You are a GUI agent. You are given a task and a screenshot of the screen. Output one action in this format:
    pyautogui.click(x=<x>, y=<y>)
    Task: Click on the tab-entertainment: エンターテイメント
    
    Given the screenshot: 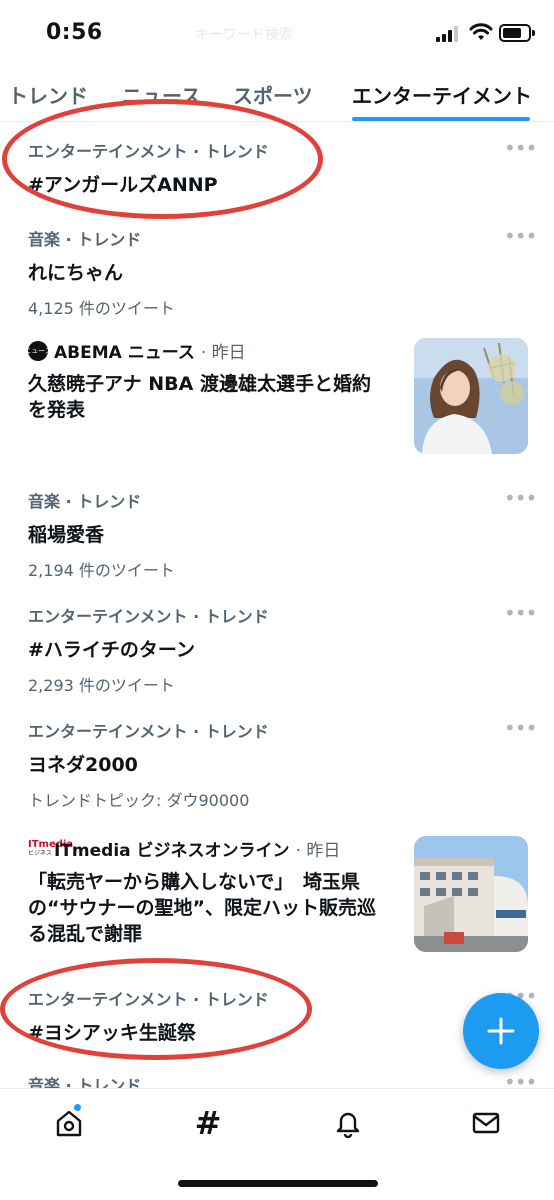 What is the action you would take?
    pyautogui.click(x=442, y=94)
    